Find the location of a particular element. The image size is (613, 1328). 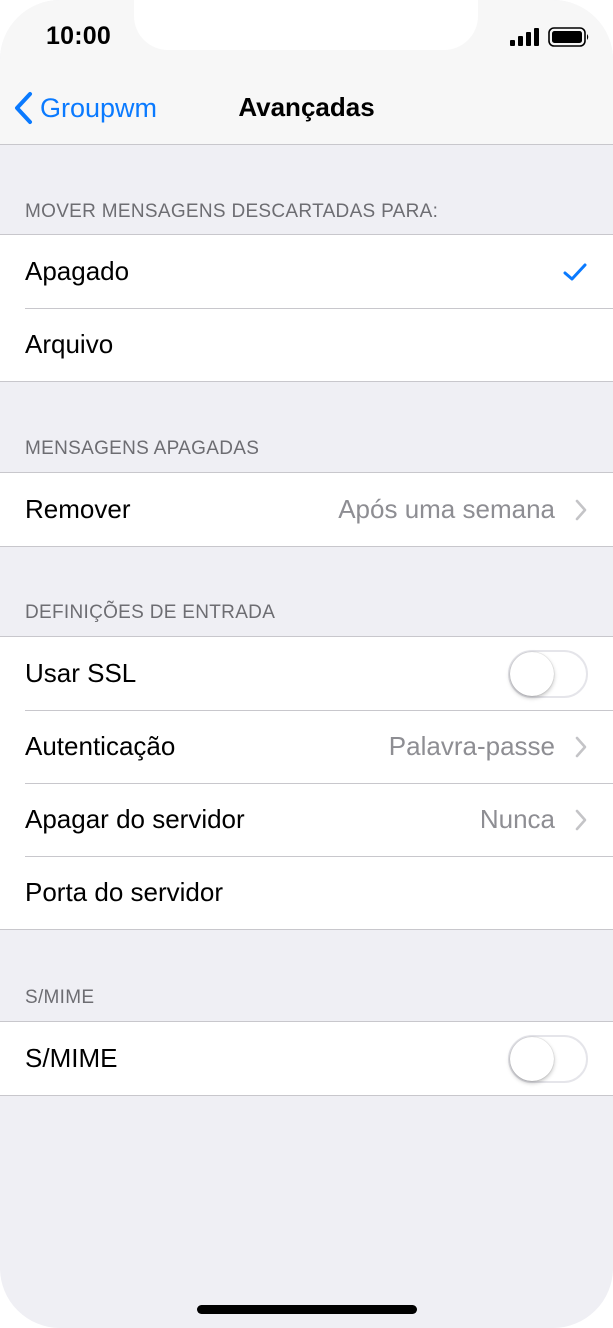

smime-group: S/MIME is located at coordinates (306, 1058).